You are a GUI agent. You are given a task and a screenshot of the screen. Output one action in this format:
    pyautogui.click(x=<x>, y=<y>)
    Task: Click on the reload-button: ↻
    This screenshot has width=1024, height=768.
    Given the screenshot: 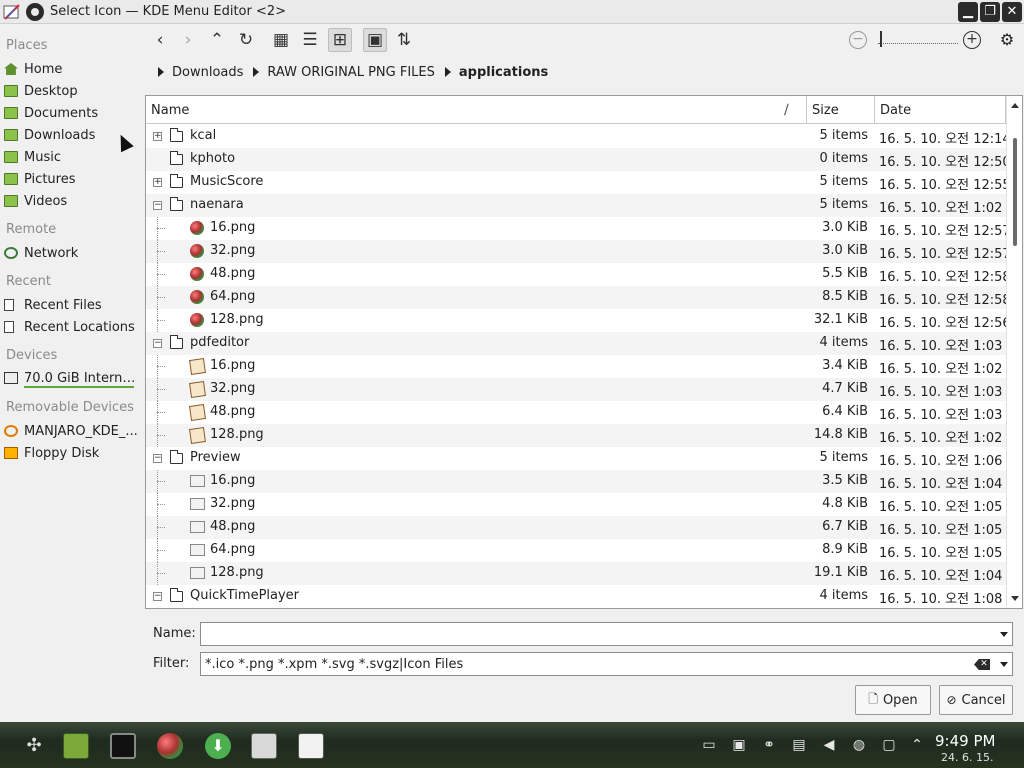 What is the action you would take?
    pyautogui.click(x=246, y=40)
    